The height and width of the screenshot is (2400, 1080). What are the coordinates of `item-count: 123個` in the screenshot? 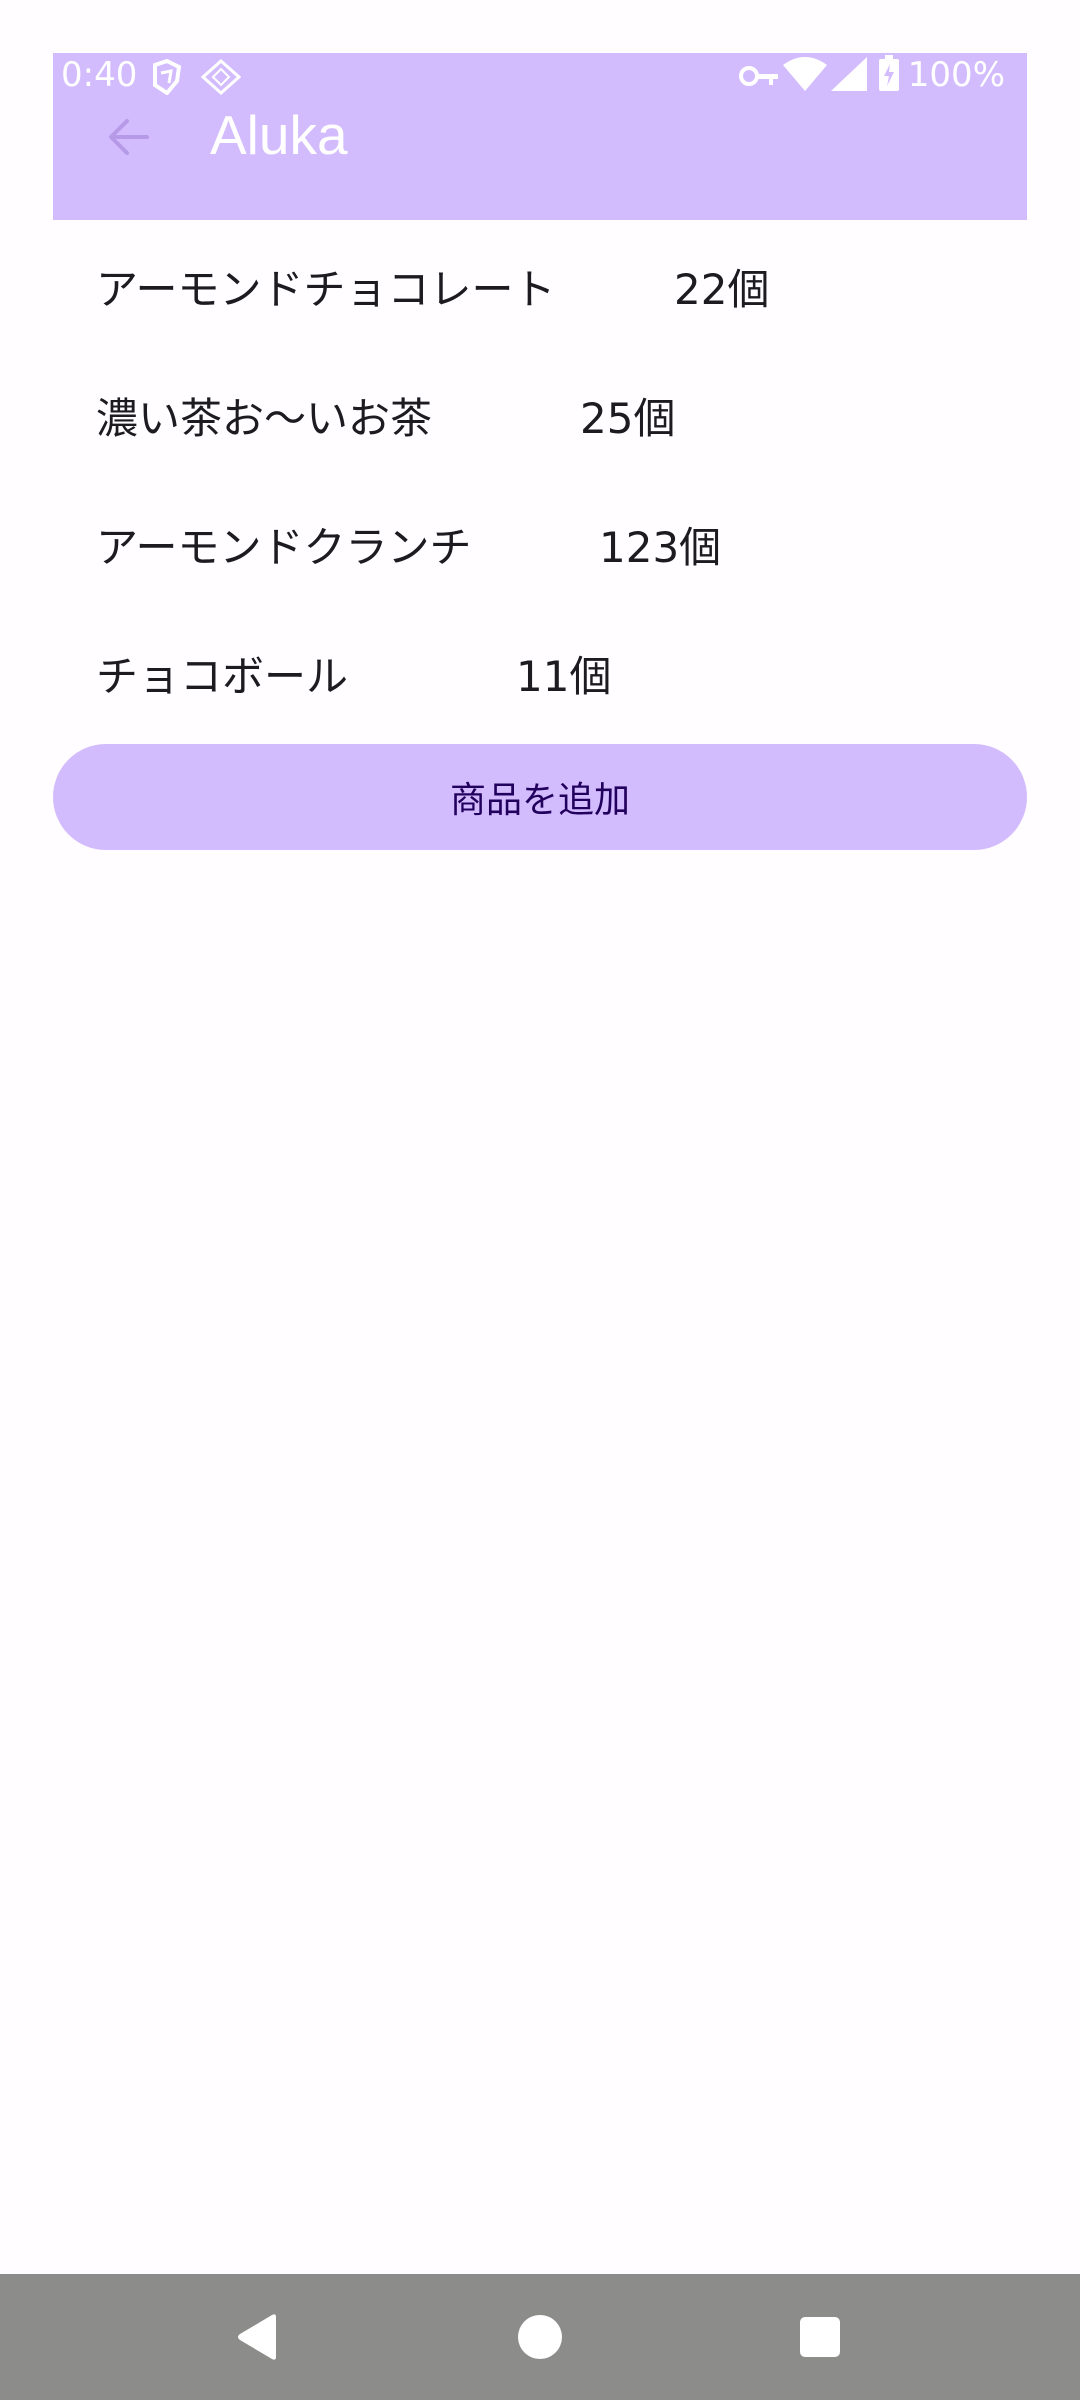 It's located at (660, 547).